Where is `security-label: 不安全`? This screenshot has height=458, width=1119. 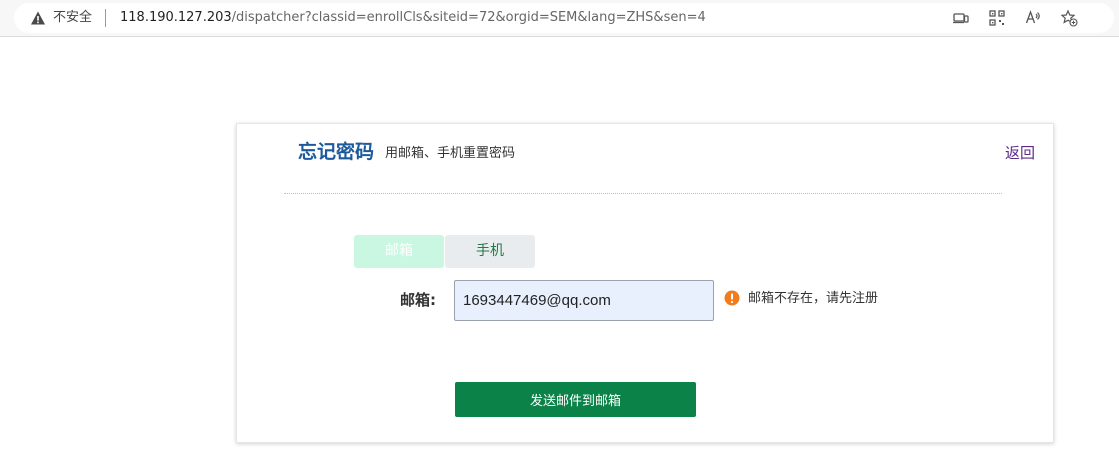
security-label: 不安全 is located at coordinates (72, 18).